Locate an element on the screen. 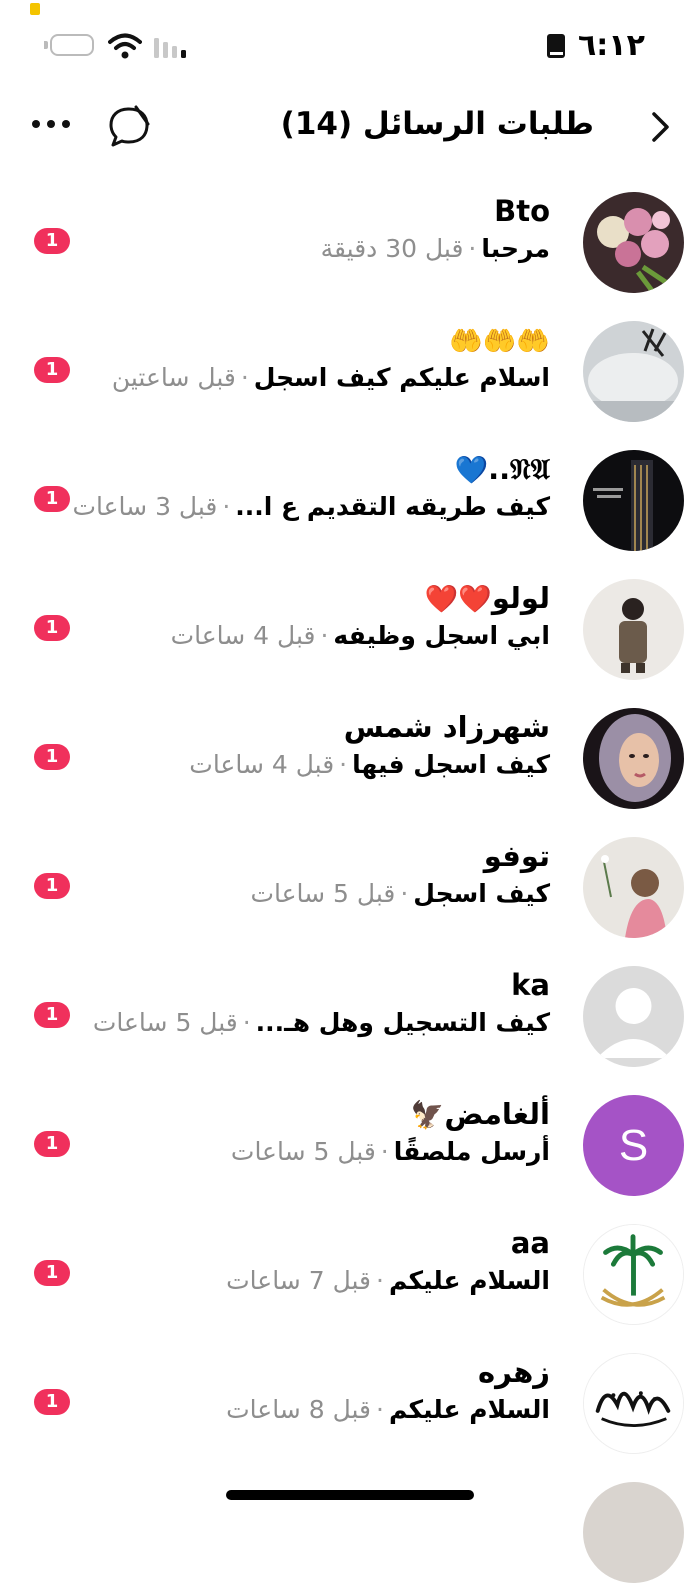 The height and width of the screenshot is (1583, 700). message-request-row: S ألغامض🦅 أرسل ملصقًا·قبل 5 ساعات 1 is located at coordinates (350, 1137).